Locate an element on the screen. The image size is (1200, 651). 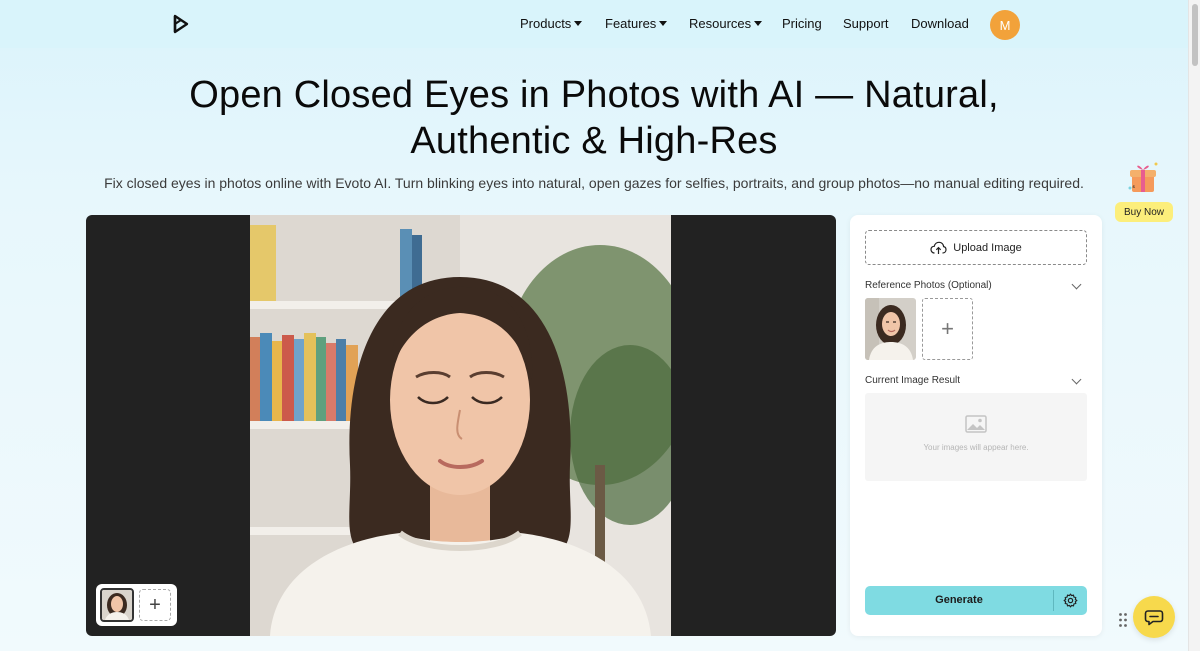
nav-resources-label: Resources is located at coordinates (720, 23).